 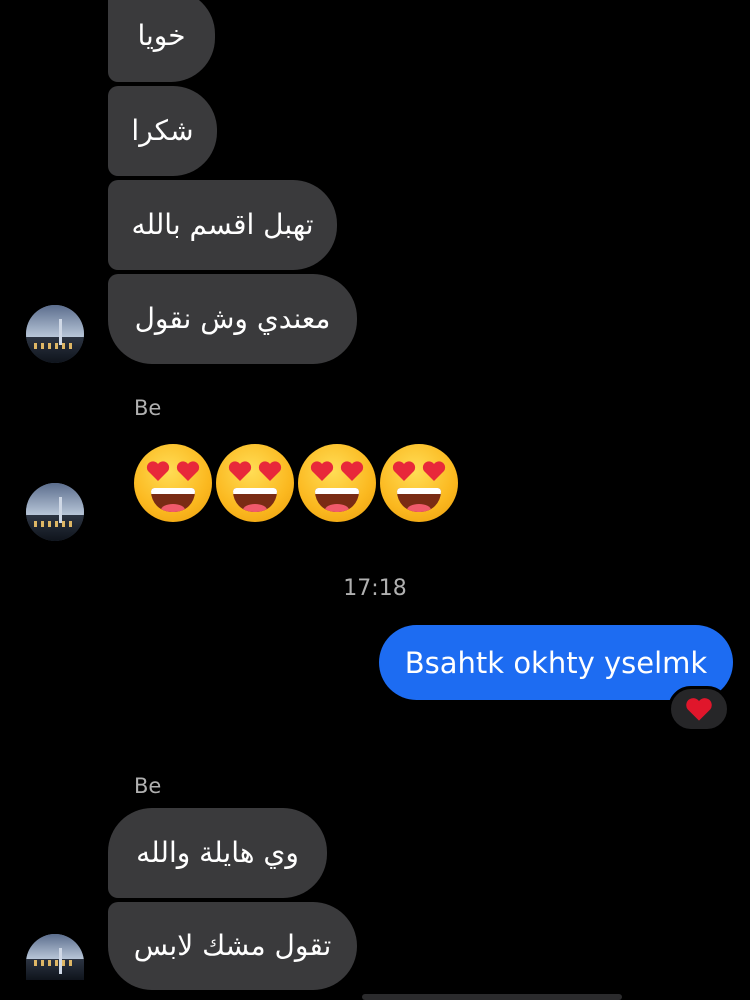 I want to click on message-text: معندي وش نقول, so click(x=232, y=318).